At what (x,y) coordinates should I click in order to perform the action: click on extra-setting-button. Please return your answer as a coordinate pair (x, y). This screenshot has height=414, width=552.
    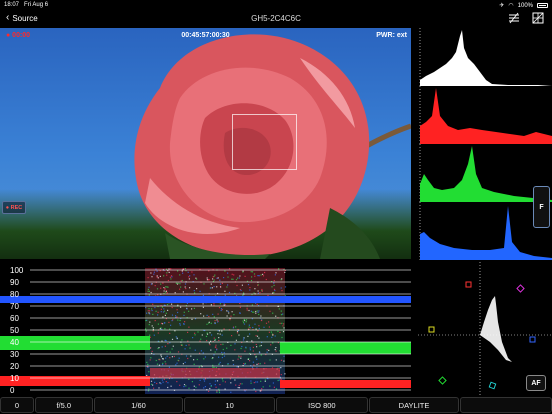
    Looking at the image, I should click on (506, 405).